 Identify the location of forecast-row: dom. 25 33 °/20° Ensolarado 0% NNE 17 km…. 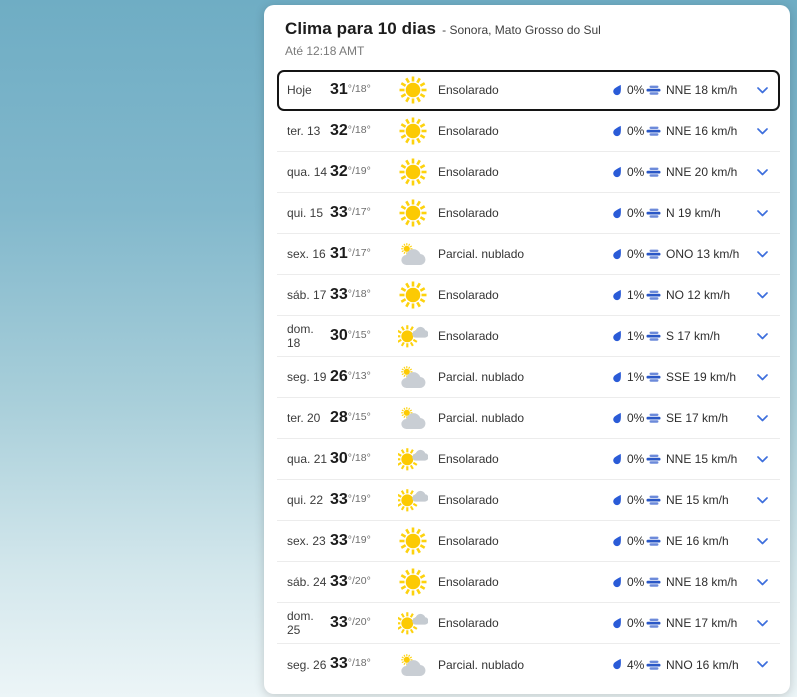
(528, 623).